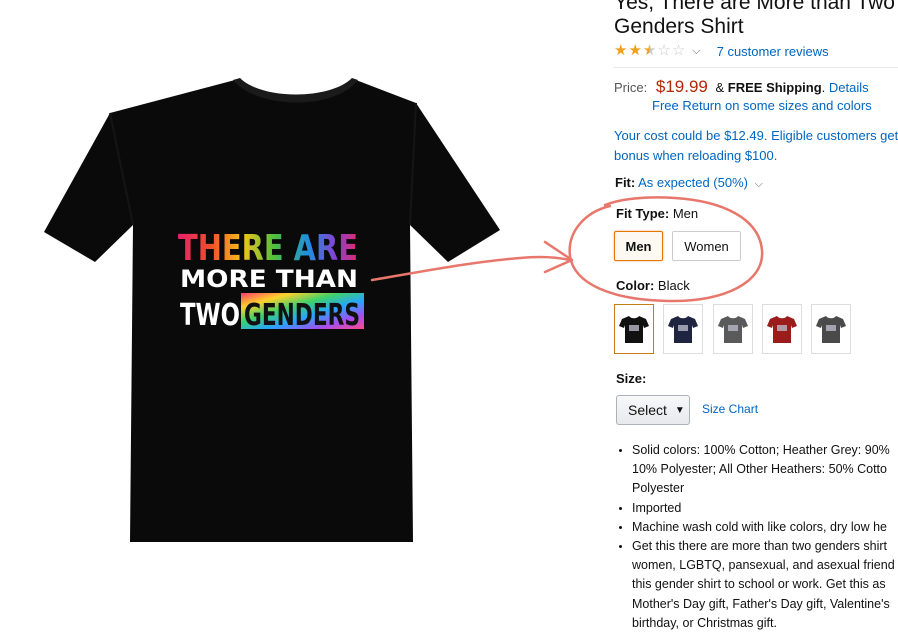  What do you see at coordinates (268, 248) in the screenshot?
I see `print-line-1: THERE ARE` at bounding box center [268, 248].